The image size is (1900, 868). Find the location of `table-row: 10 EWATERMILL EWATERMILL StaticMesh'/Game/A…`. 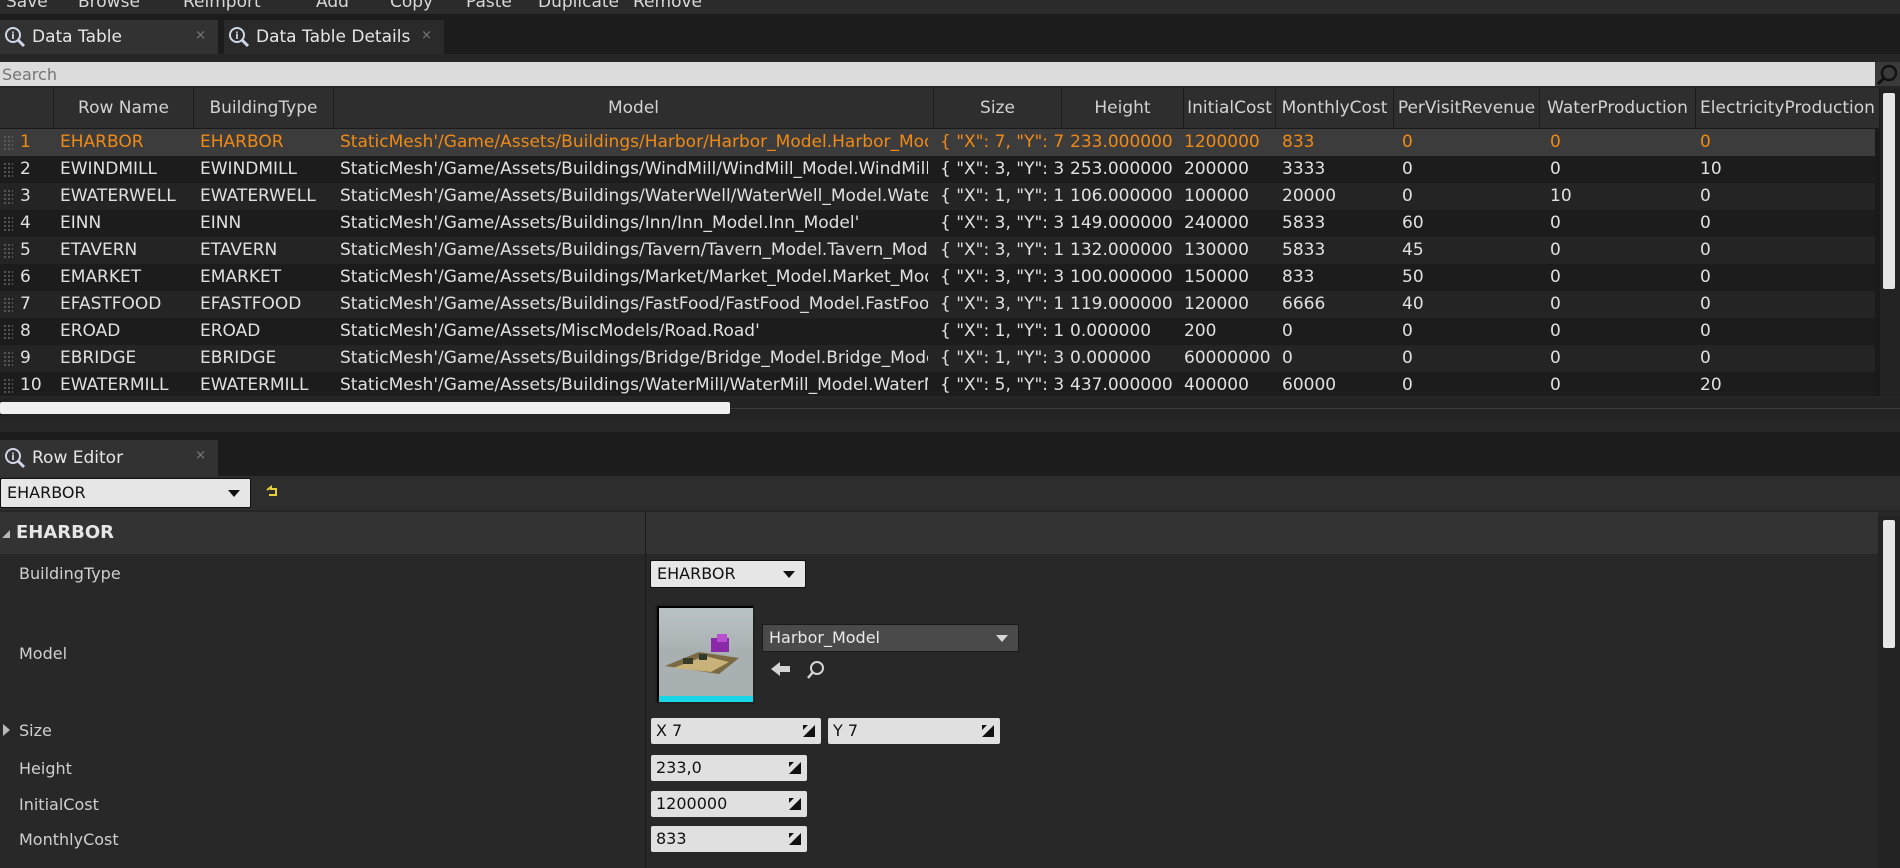

table-row: 10 EWATERMILL EWATERMILL StaticMesh'/Game/A… is located at coordinates (937, 384).